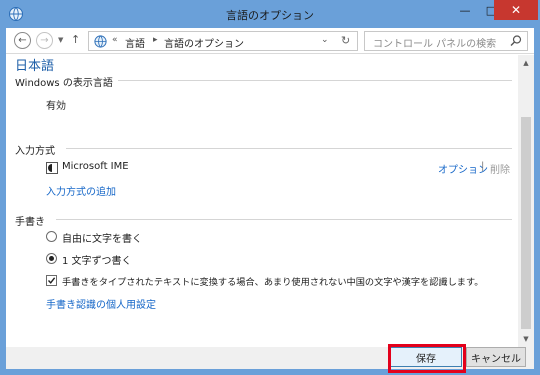  What do you see at coordinates (516, 41) in the screenshot?
I see `search-icon` at bounding box center [516, 41].